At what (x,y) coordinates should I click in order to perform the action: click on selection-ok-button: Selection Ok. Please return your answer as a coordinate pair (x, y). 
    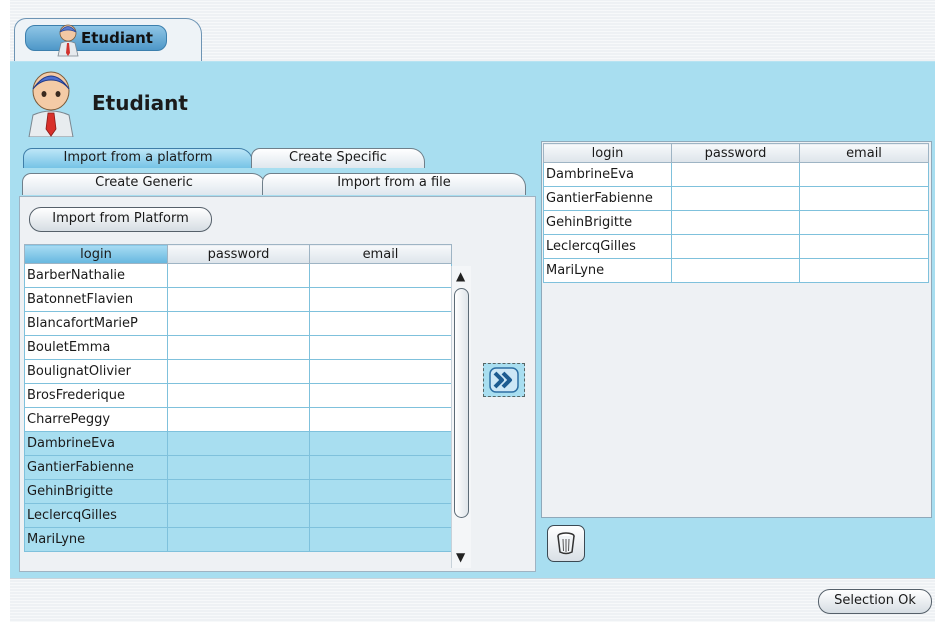
    Looking at the image, I should click on (875, 601).